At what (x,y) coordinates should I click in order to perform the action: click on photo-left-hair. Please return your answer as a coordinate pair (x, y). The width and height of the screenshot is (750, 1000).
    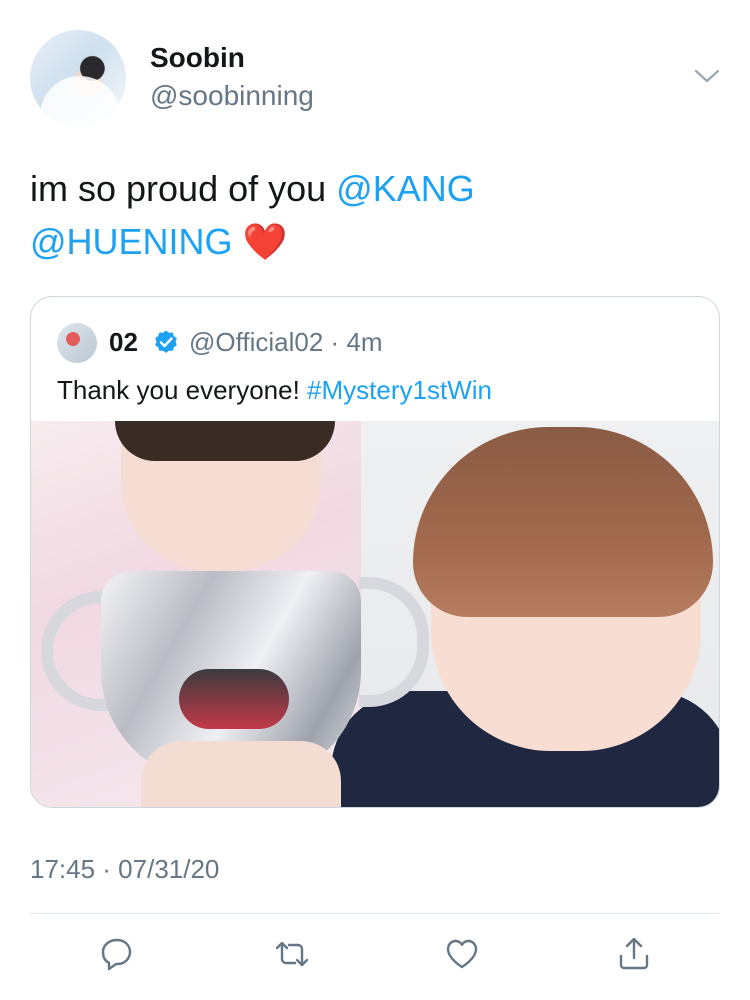
    Looking at the image, I should click on (225, 441).